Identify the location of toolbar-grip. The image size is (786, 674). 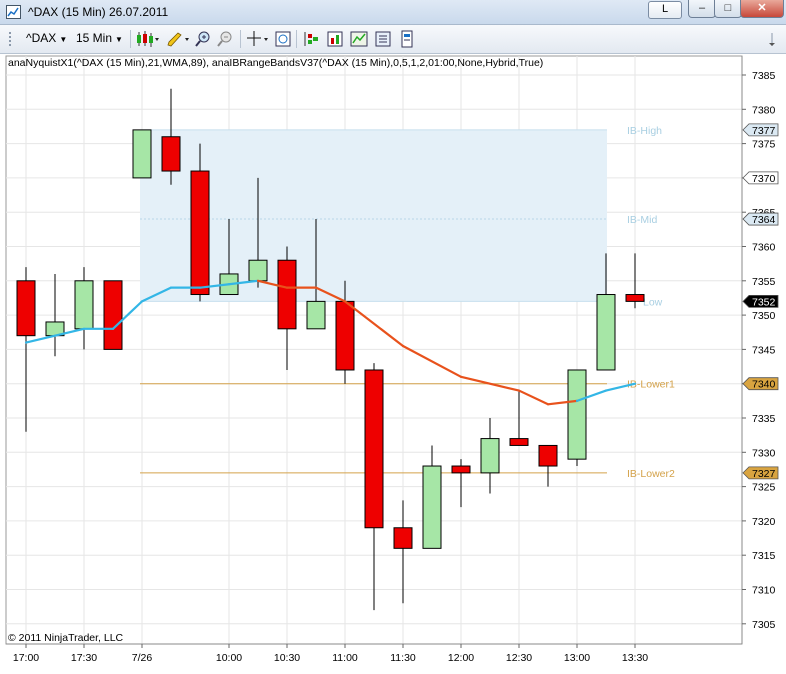
(11, 39).